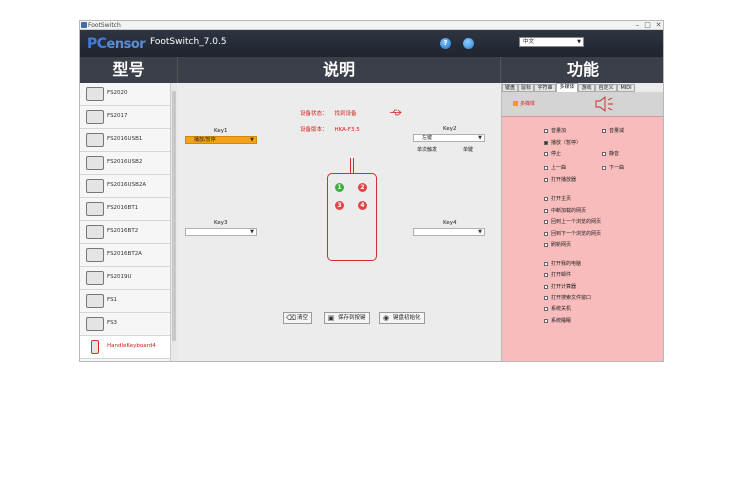 This screenshot has height=482, width=750. I want to click on multimedia-header: 多媒体, so click(582, 104).